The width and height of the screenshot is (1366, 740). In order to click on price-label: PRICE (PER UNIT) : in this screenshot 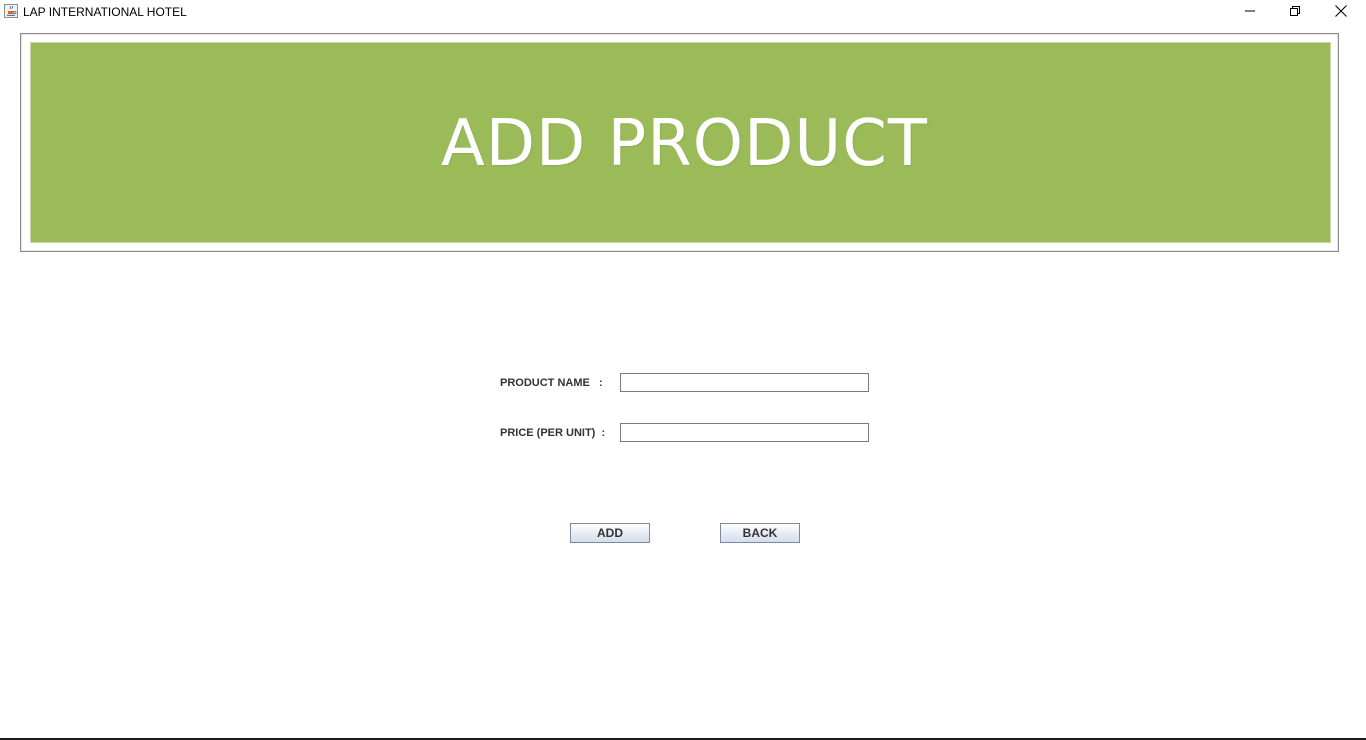, I will do `click(553, 433)`.